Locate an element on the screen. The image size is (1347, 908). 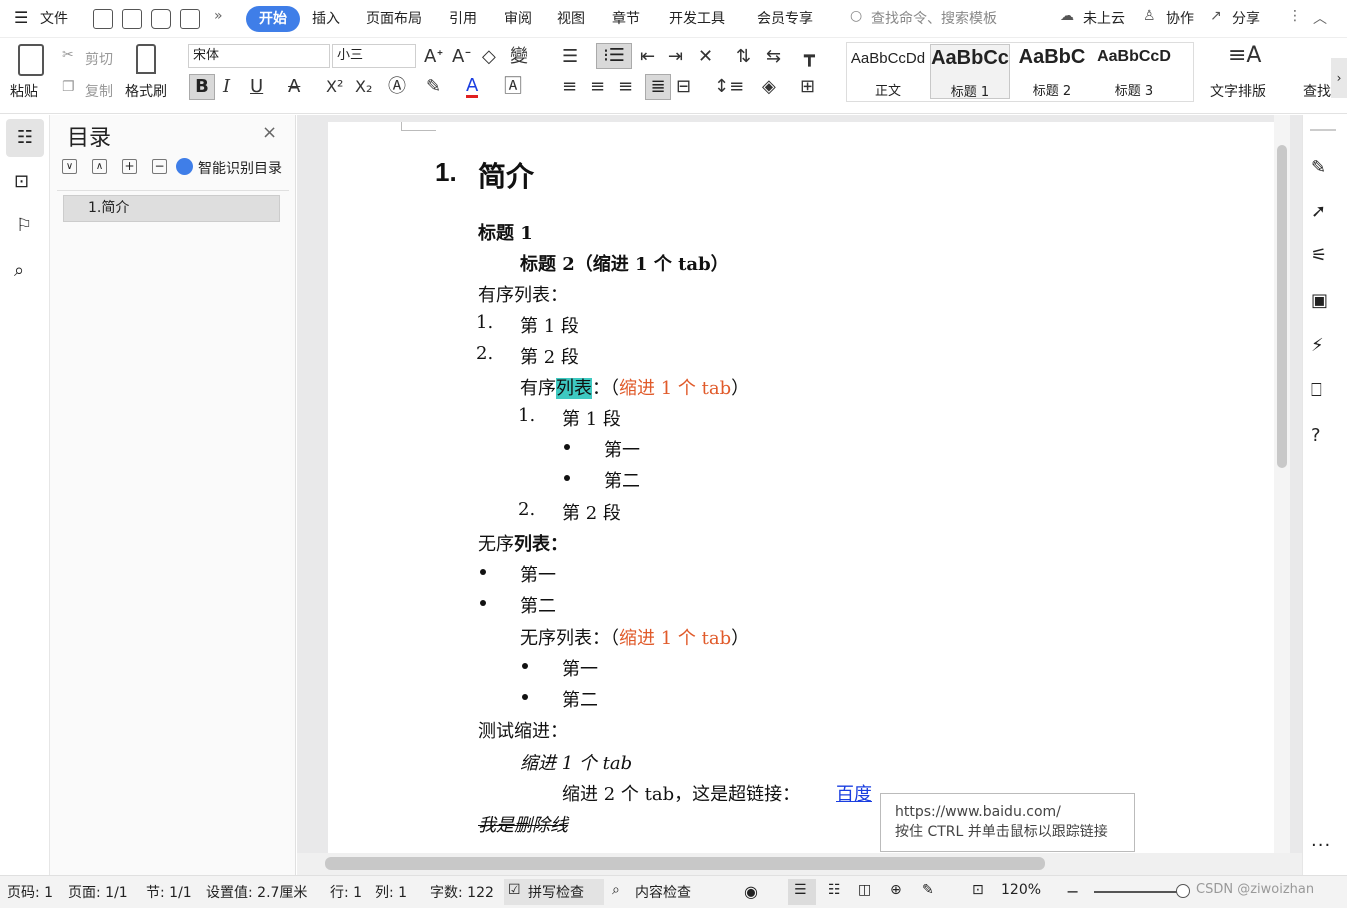
style-normal: AaBbCcDd 正文 is located at coordinates (888, 71).